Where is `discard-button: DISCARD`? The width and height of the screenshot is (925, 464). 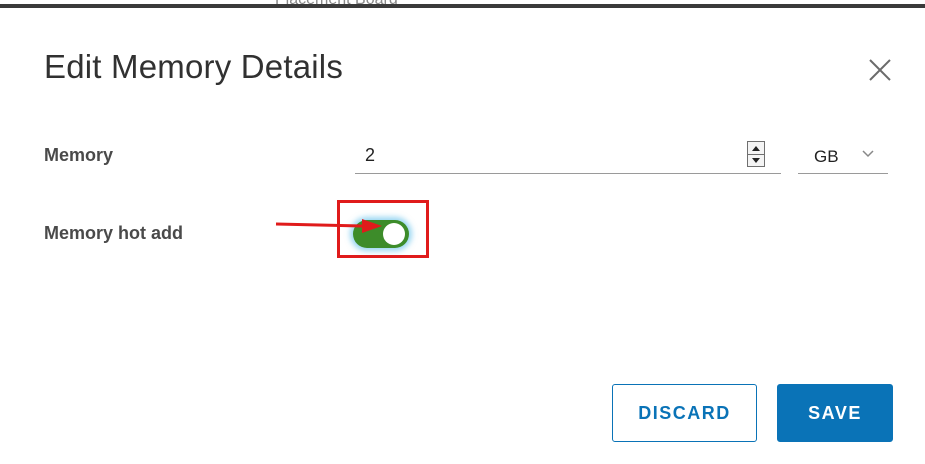
discard-button: DISCARD is located at coordinates (684, 413).